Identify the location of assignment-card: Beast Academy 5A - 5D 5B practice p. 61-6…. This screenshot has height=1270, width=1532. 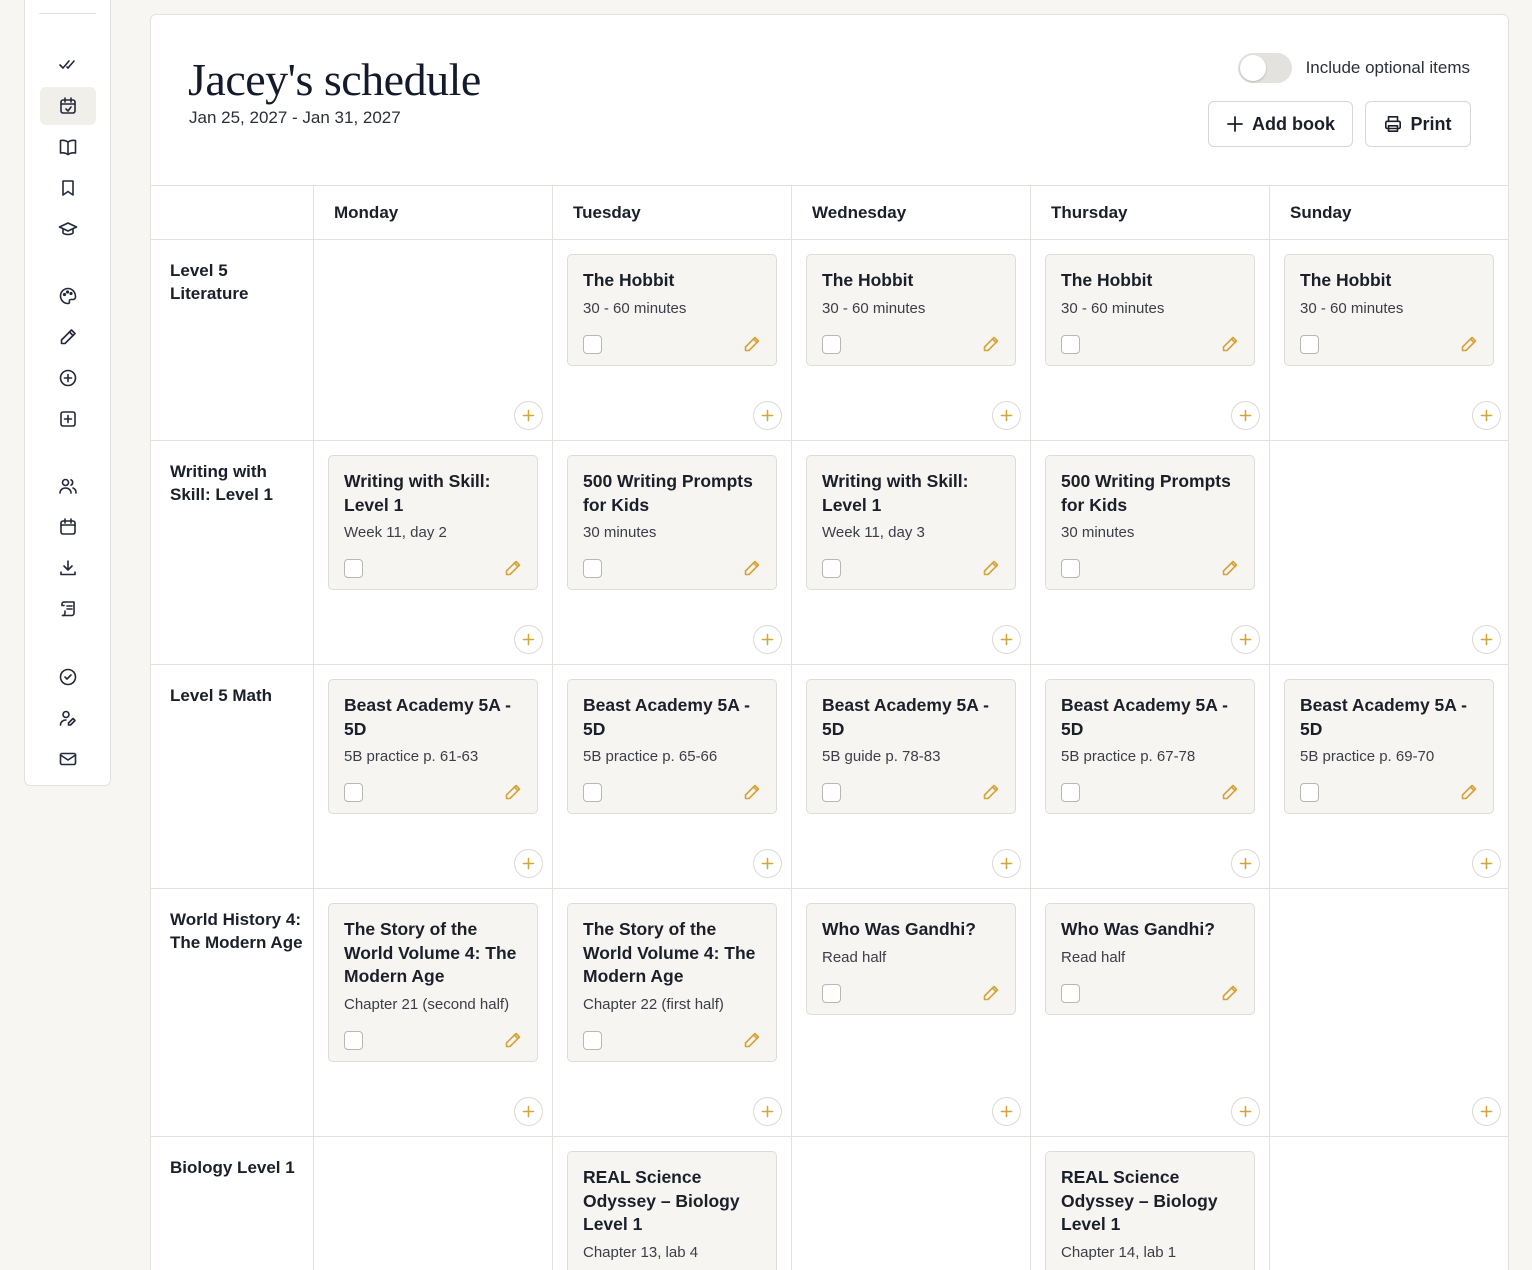
(433, 746).